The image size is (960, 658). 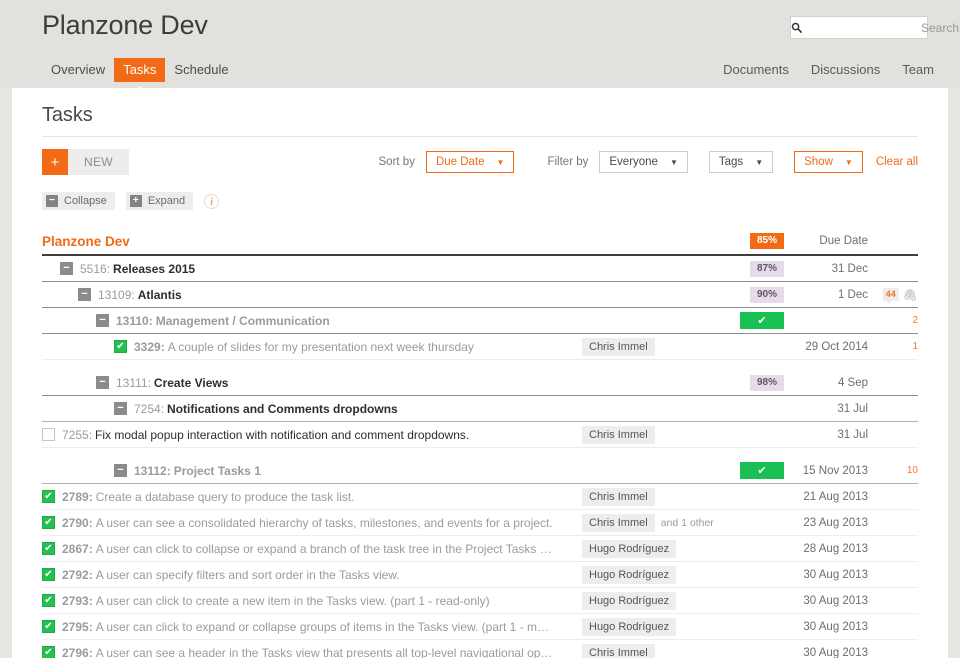 What do you see at coordinates (835, 652) in the screenshot?
I see `due-date-cell: 30 Aug 2013` at bounding box center [835, 652].